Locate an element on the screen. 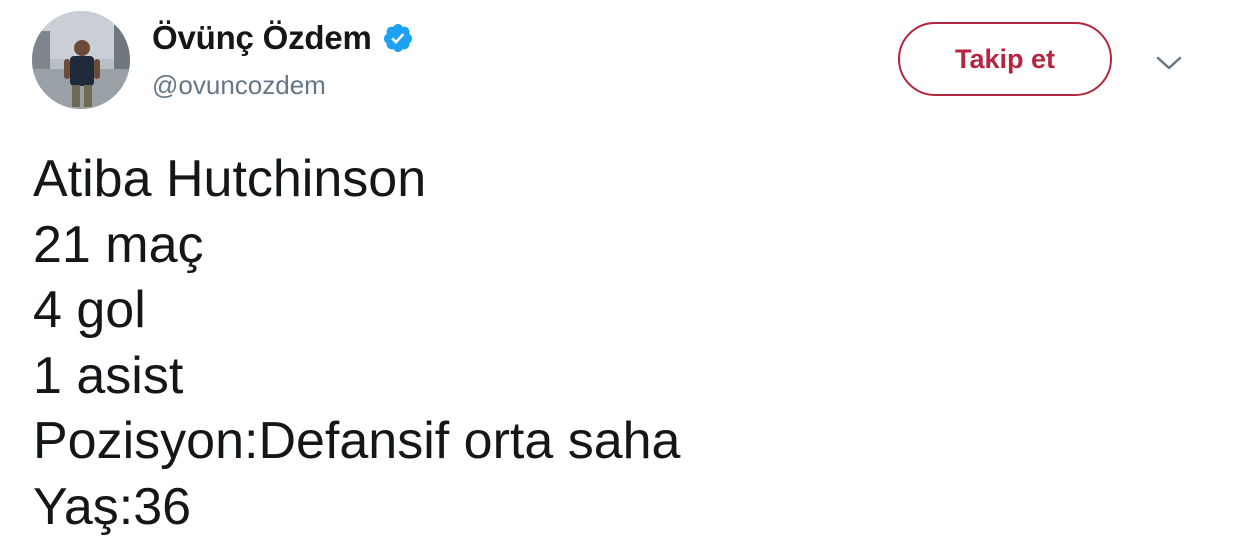  follow-button: Takip et is located at coordinates (1005, 59).